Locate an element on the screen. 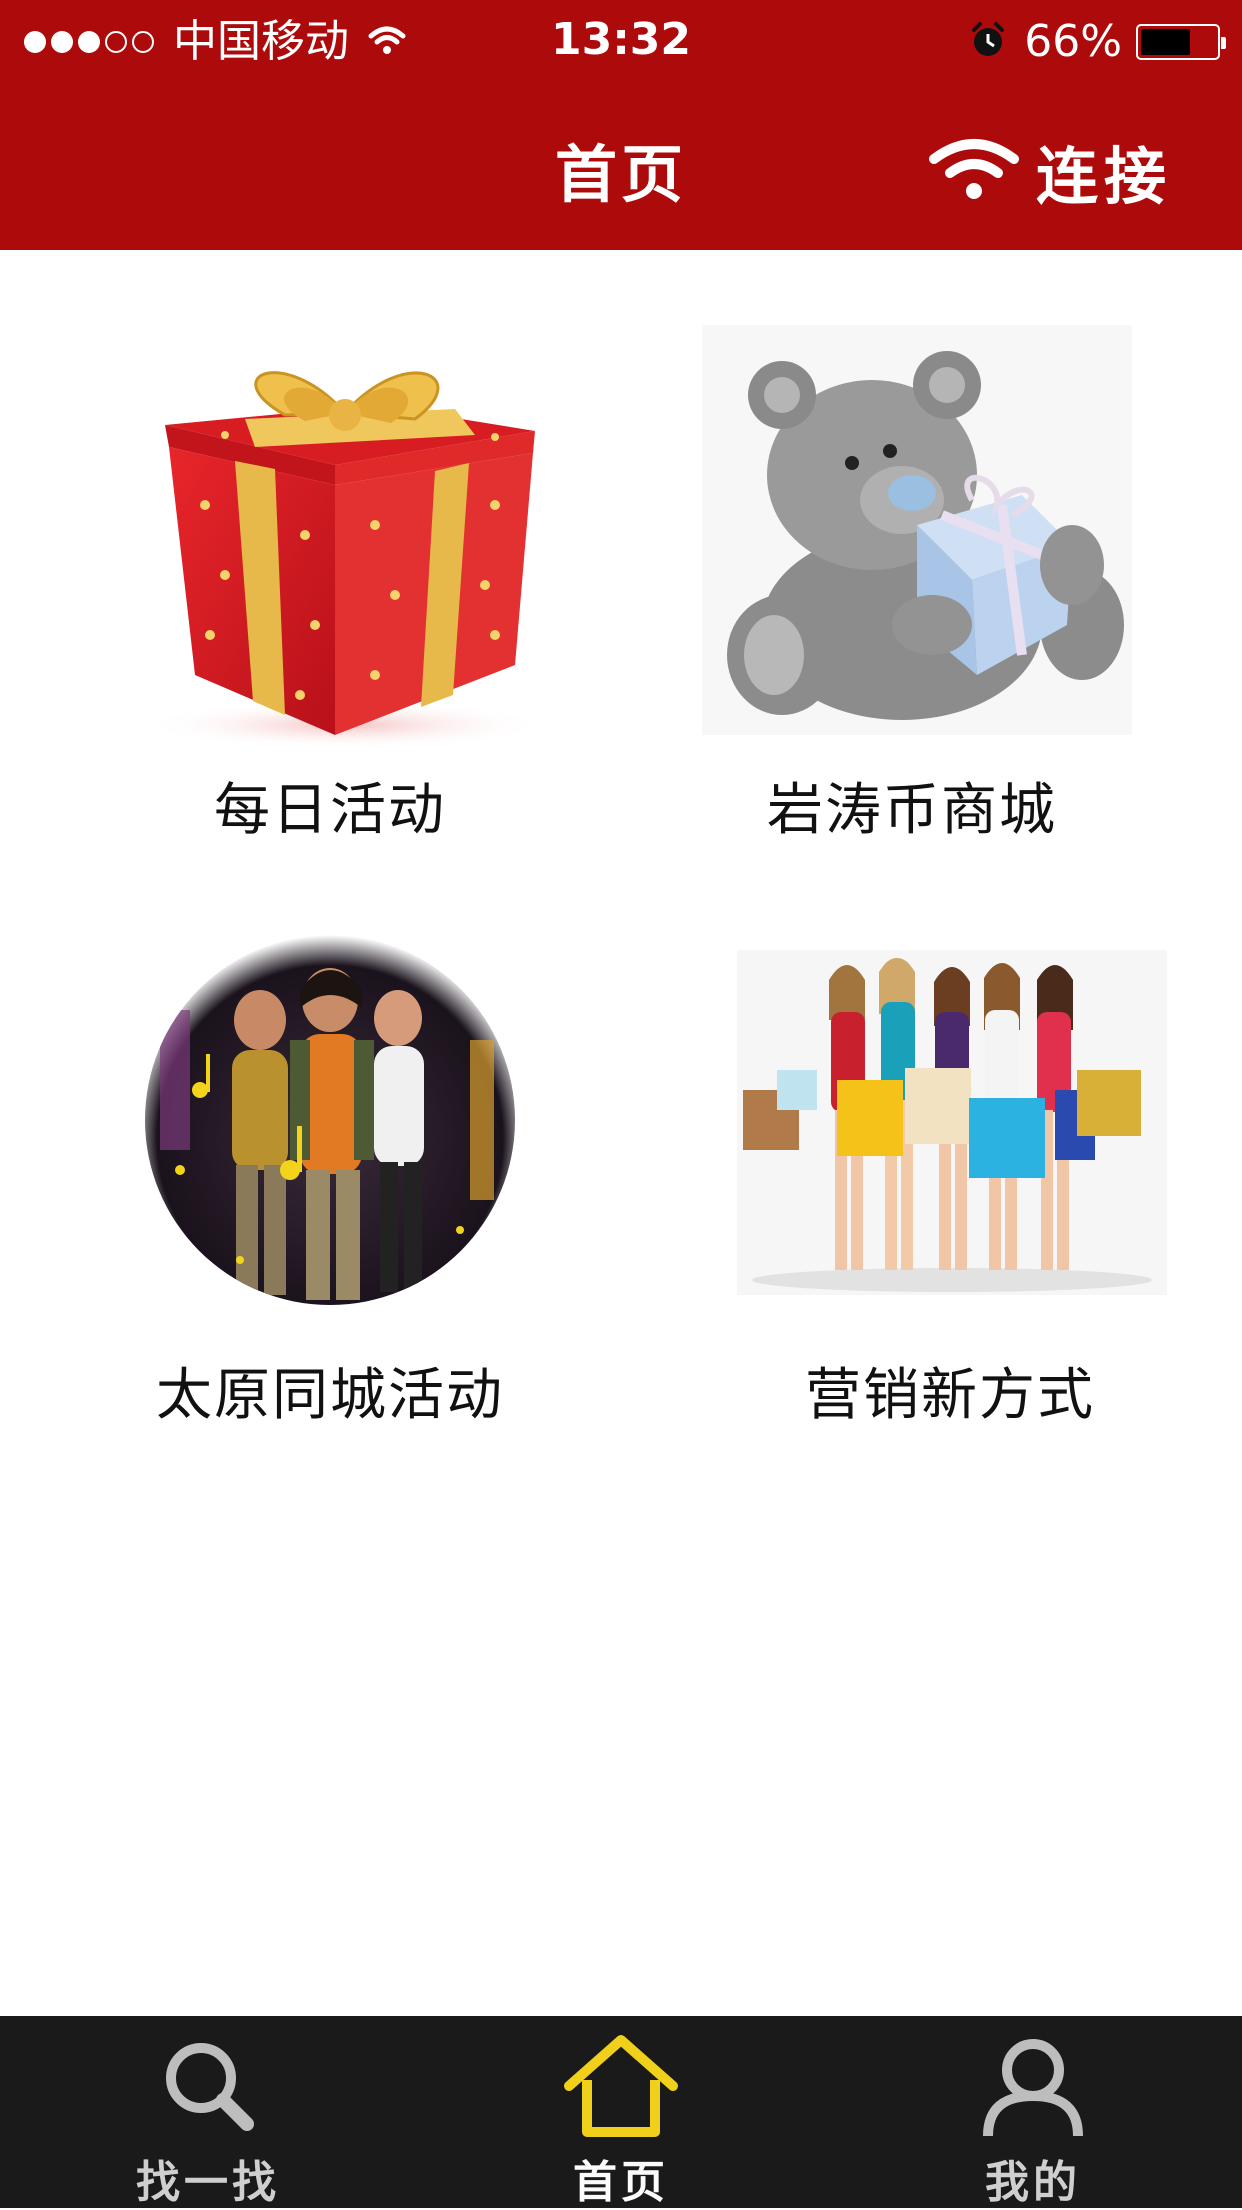 Image resolution: width=1242 pixels, height=2210 pixels. tab-bar: 找一找 首页 我的 is located at coordinates (621, 2112).